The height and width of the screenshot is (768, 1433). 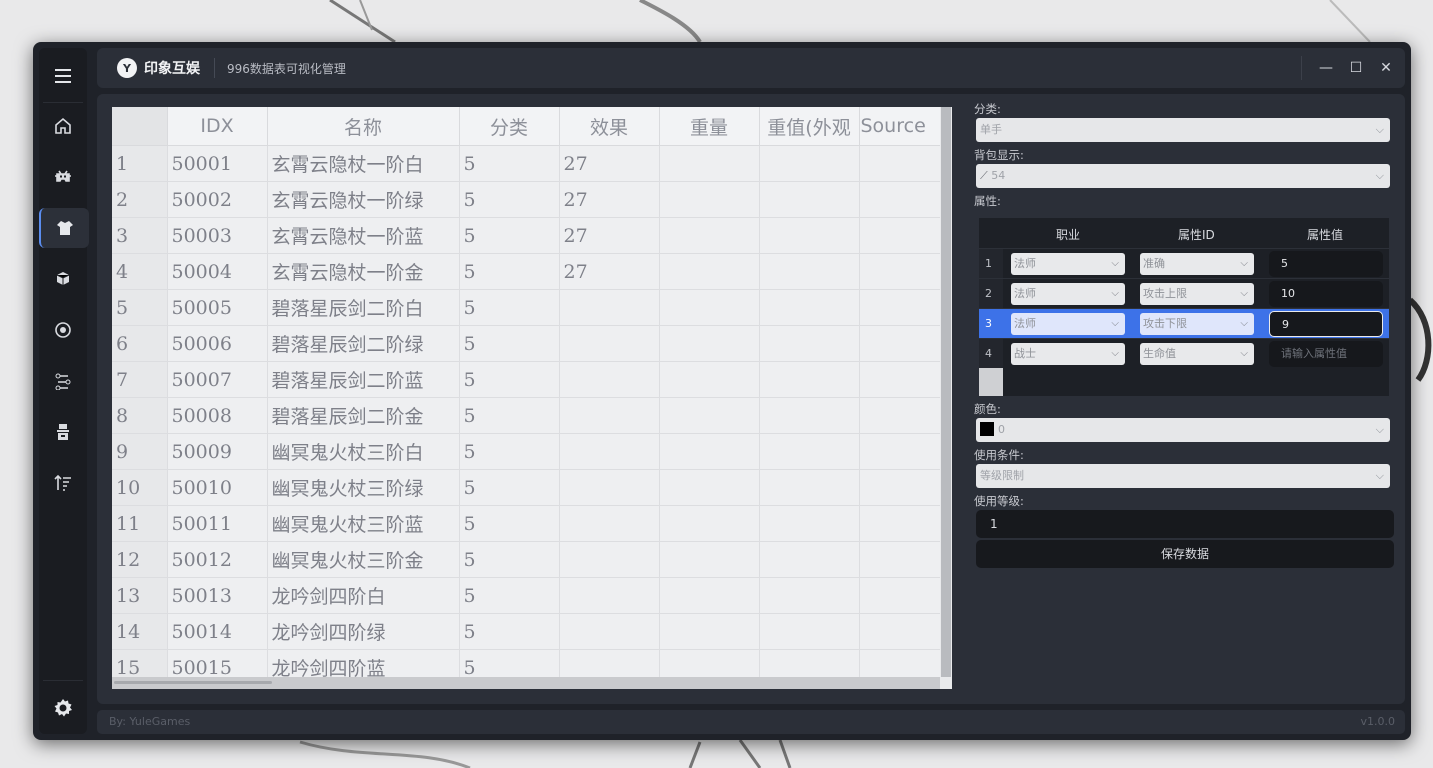 What do you see at coordinates (1326, 68) in the screenshot?
I see `minimize-button: —` at bounding box center [1326, 68].